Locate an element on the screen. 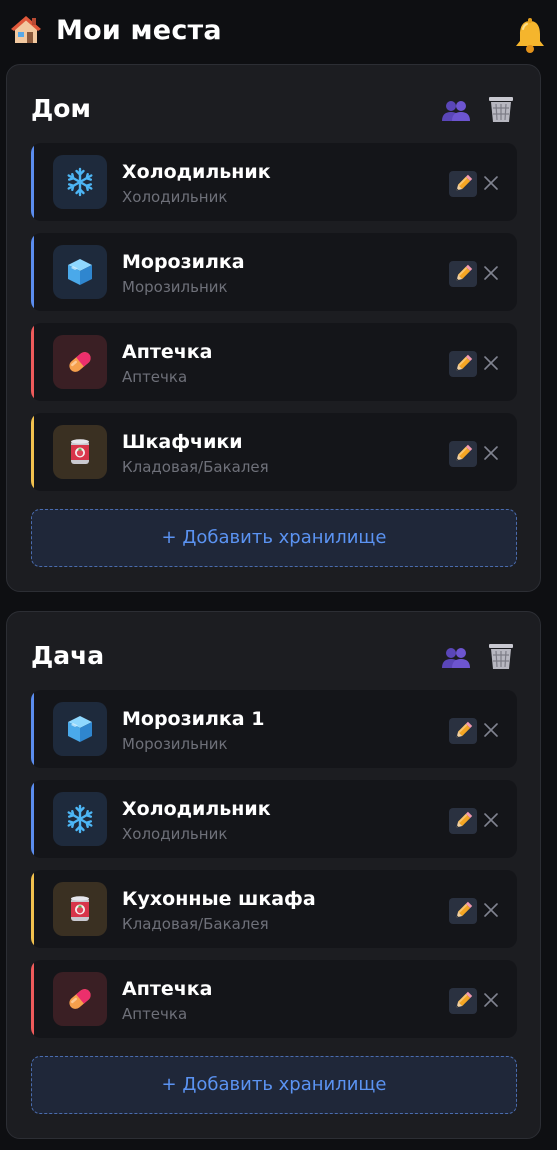 This screenshot has width=557, height=1150. storage-card: Кухонные шкафа Кладовая/Бакалея is located at coordinates (274, 909).